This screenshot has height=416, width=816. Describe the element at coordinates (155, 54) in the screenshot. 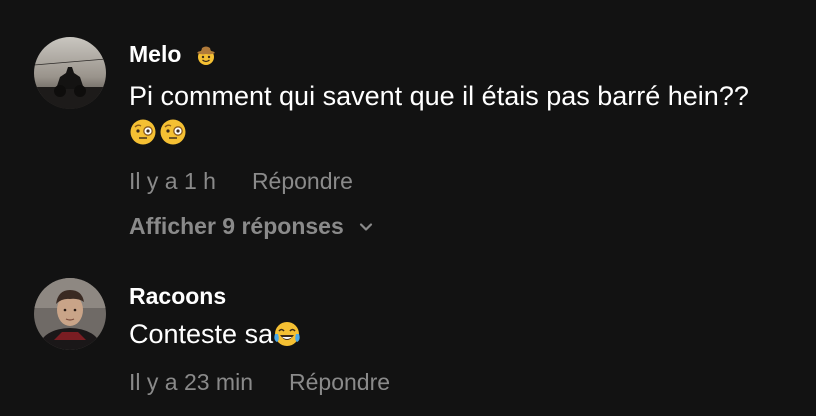

I see `username-text: Melo` at that location.